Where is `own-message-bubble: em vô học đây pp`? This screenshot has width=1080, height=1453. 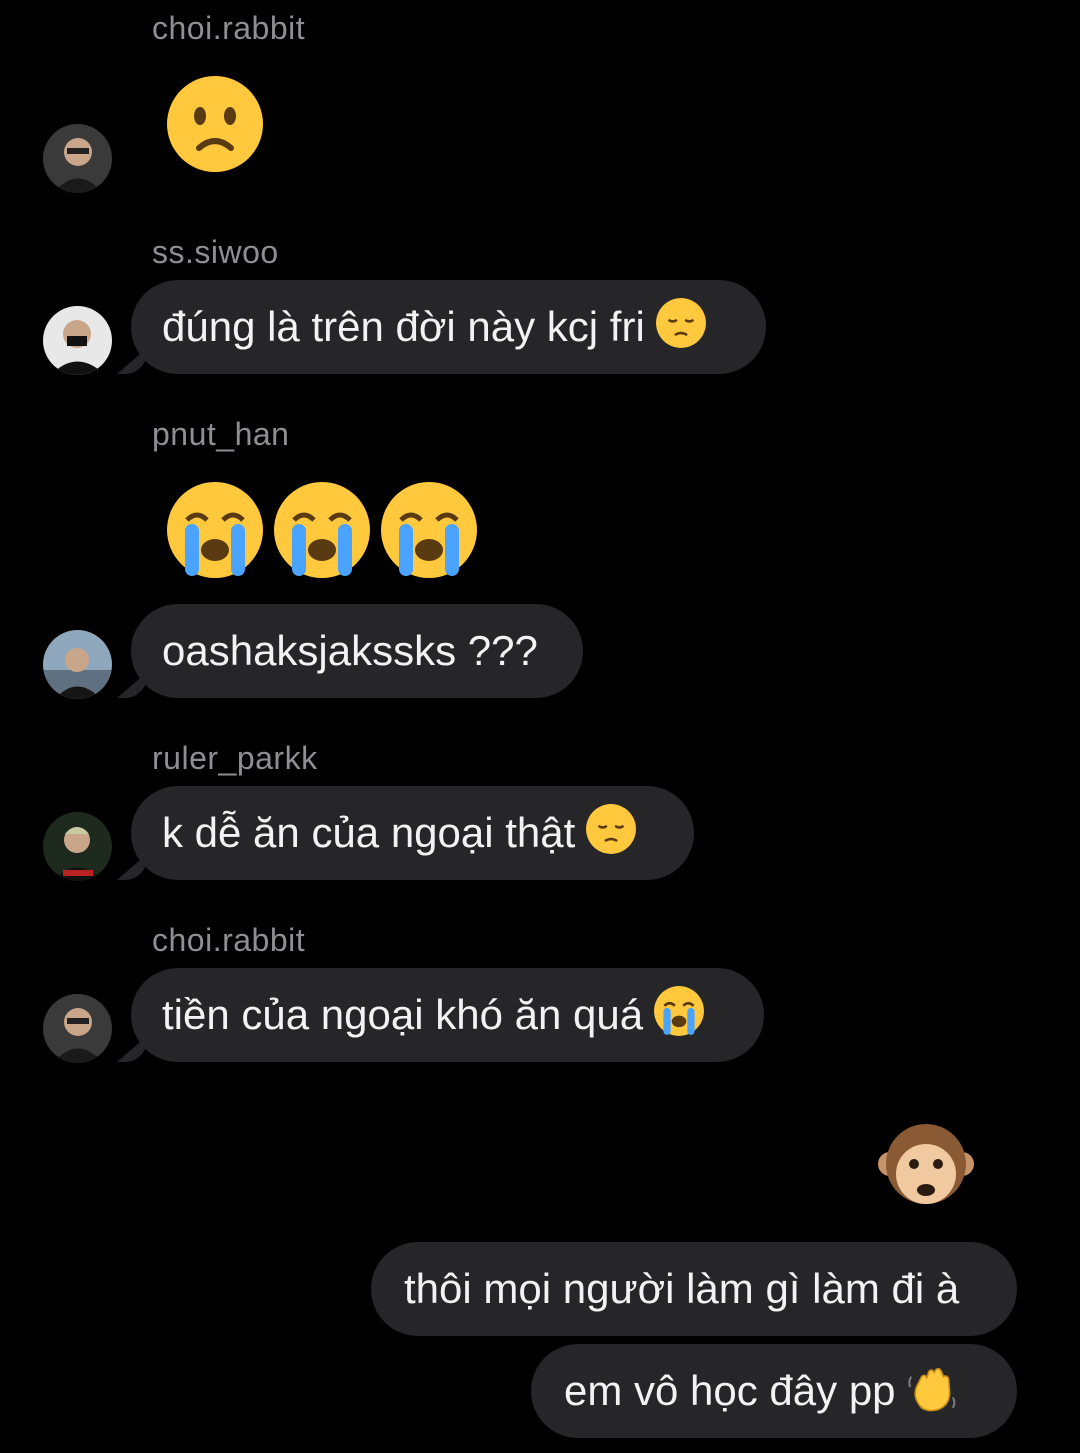
own-message-bubble: em vô học đây pp is located at coordinates (774, 1391).